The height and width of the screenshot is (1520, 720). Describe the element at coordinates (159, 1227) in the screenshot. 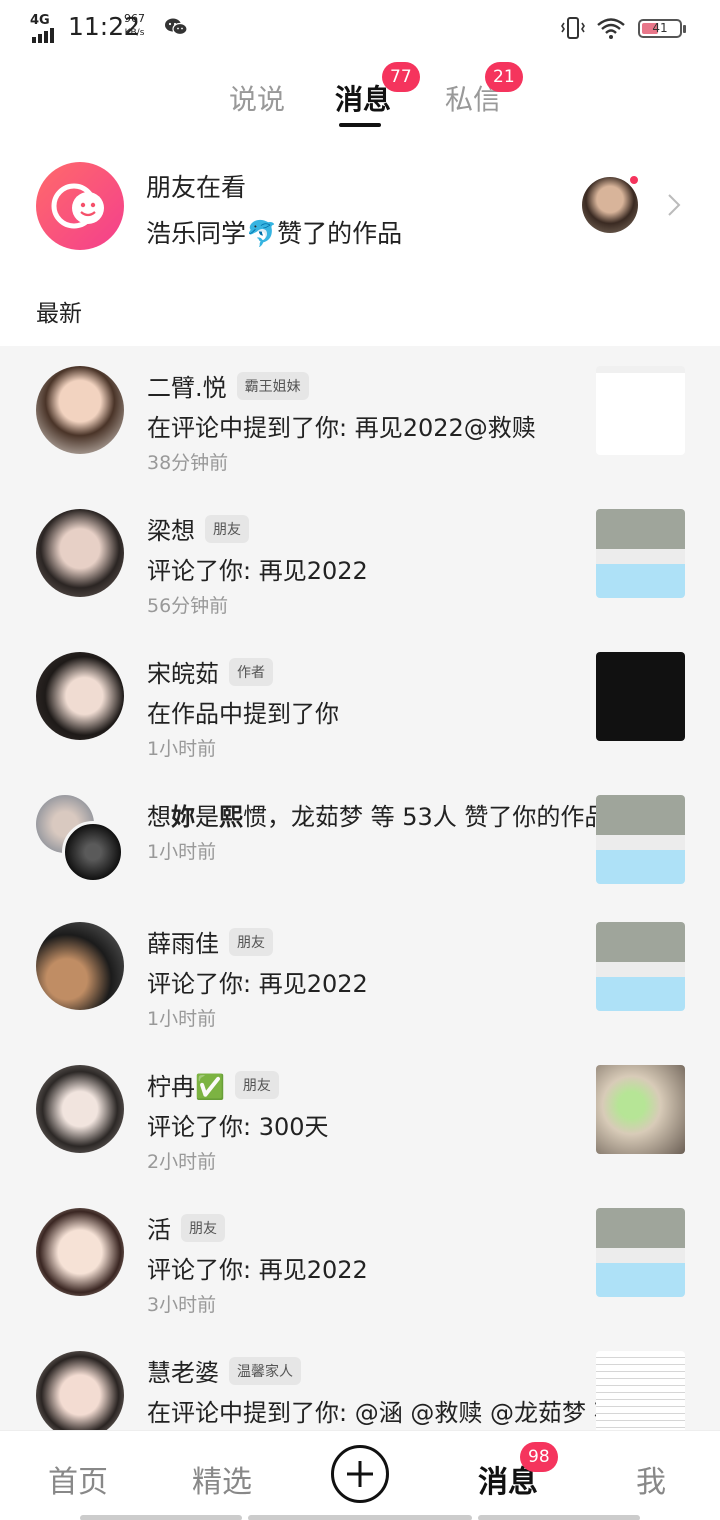

I see `user-name: 活` at that location.